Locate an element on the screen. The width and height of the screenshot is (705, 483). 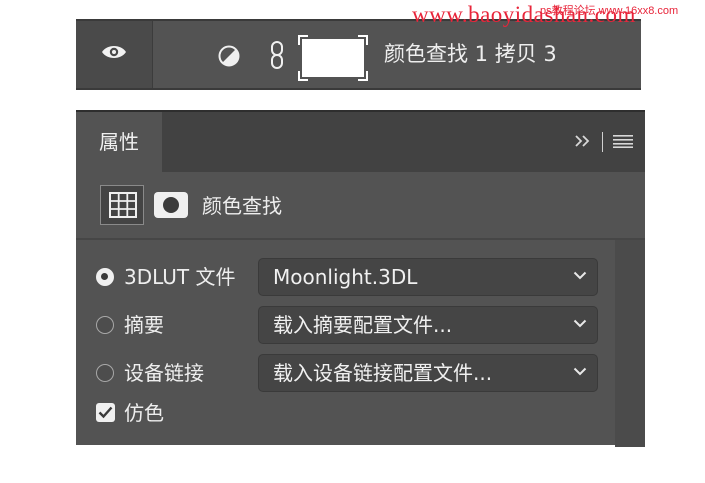
dither-checkbox is located at coordinates (105, 412).